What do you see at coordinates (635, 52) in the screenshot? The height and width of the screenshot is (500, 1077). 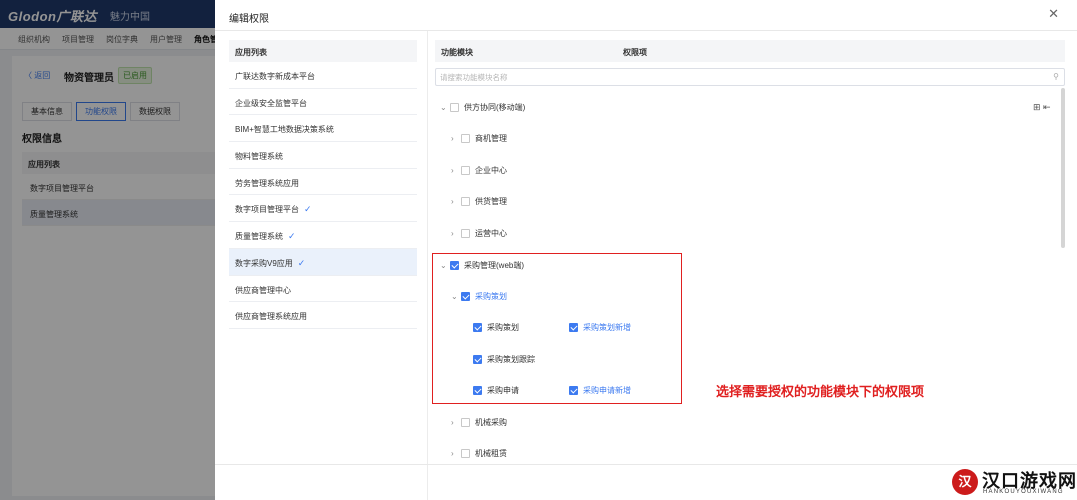 I see `permission-column-header: 权限项` at bounding box center [635, 52].